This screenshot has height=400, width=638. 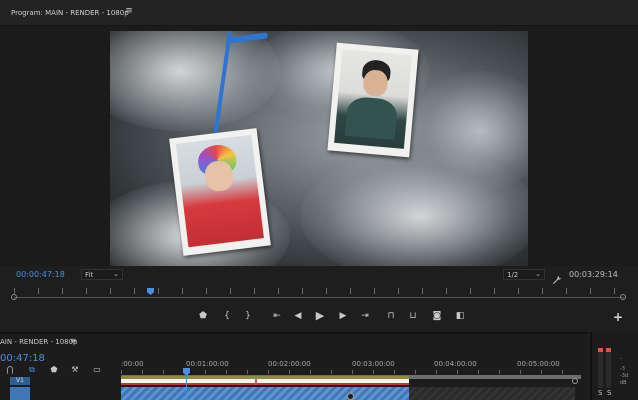 What do you see at coordinates (600, 350) in the screenshot?
I see `audio-peak-left` at bounding box center [600, 350].